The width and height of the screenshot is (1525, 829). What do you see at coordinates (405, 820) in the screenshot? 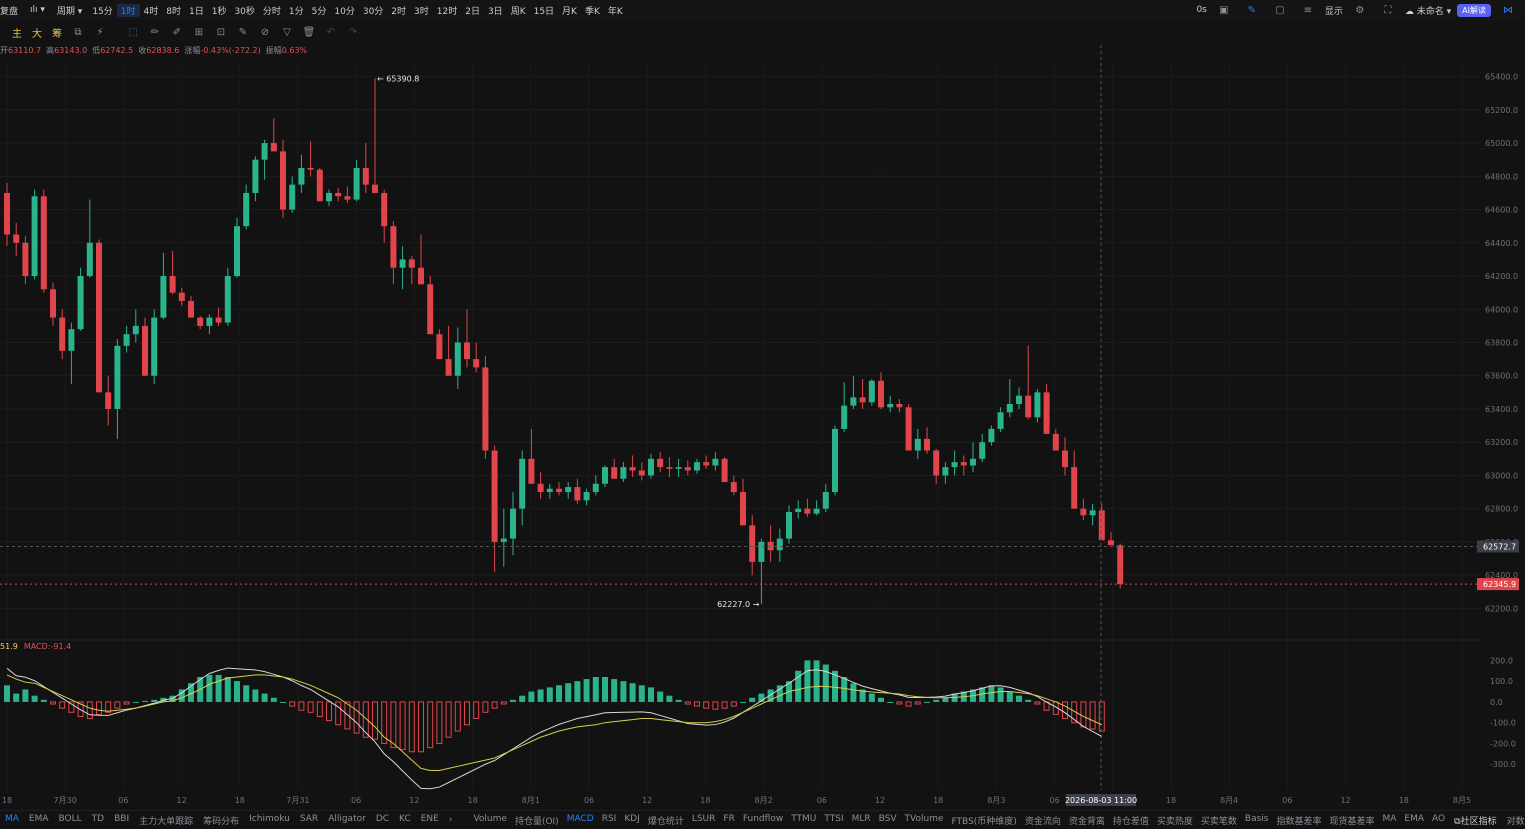
I see `main-indicator-11: KC` at bounding box center [405, 820].